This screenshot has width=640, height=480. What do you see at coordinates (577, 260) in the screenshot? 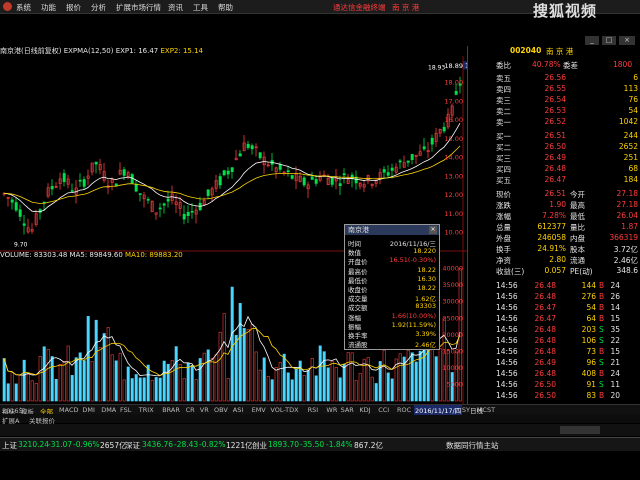
I see `quote-label: 流通` at bounding box center [577, 260].